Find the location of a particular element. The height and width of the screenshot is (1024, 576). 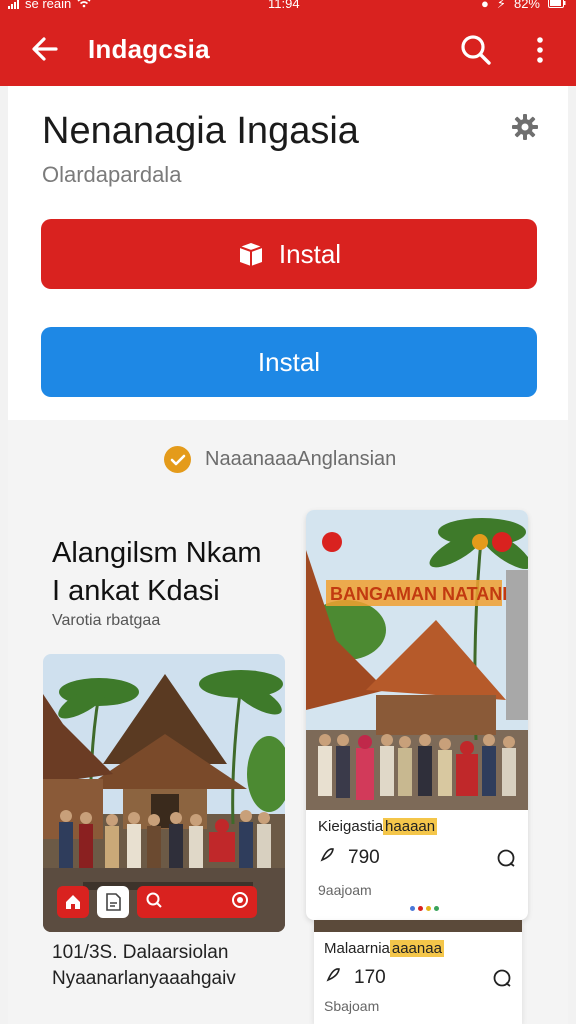

right-post-likes: 790 is located at coordinates (349, 858).